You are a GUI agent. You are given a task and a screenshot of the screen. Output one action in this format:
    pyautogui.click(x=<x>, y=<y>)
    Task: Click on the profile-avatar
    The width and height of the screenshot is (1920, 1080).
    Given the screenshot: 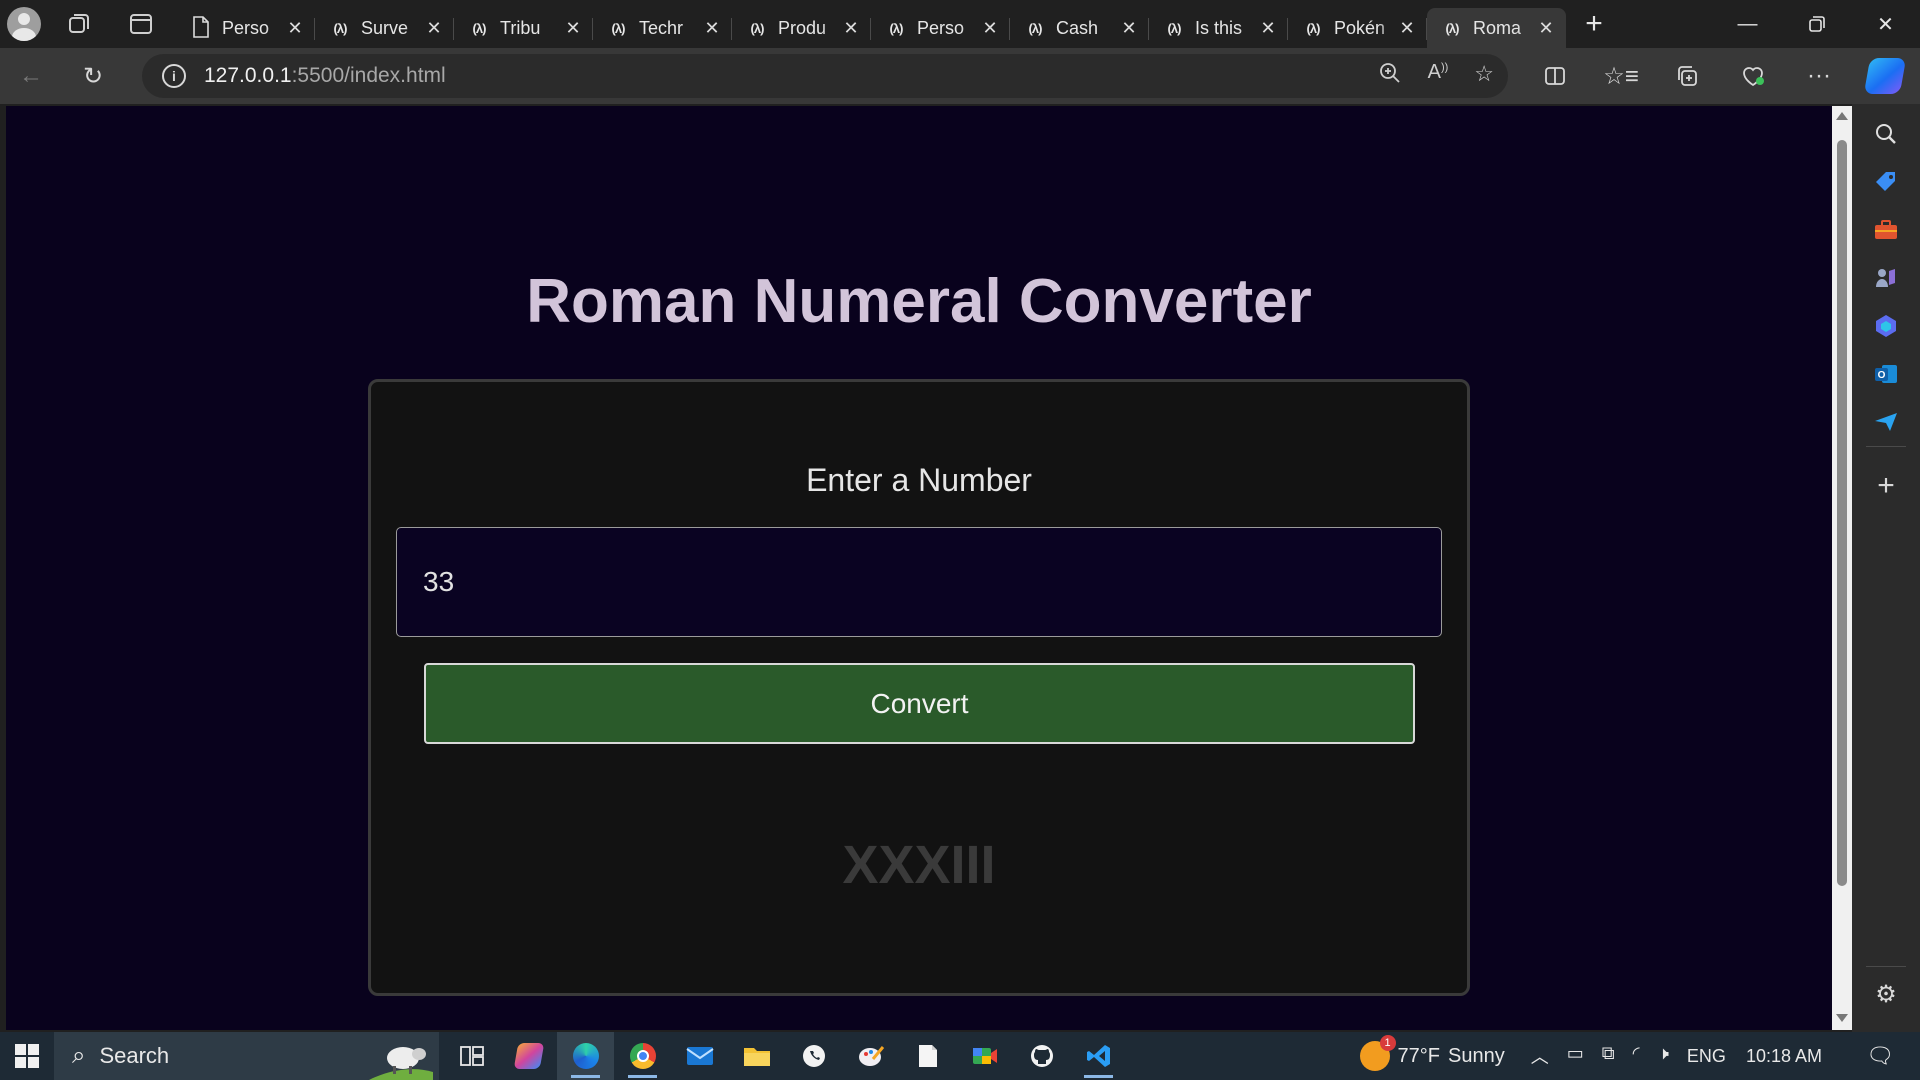 What is the action you would take?
    pyautogui.click(x=24, y=24)
    